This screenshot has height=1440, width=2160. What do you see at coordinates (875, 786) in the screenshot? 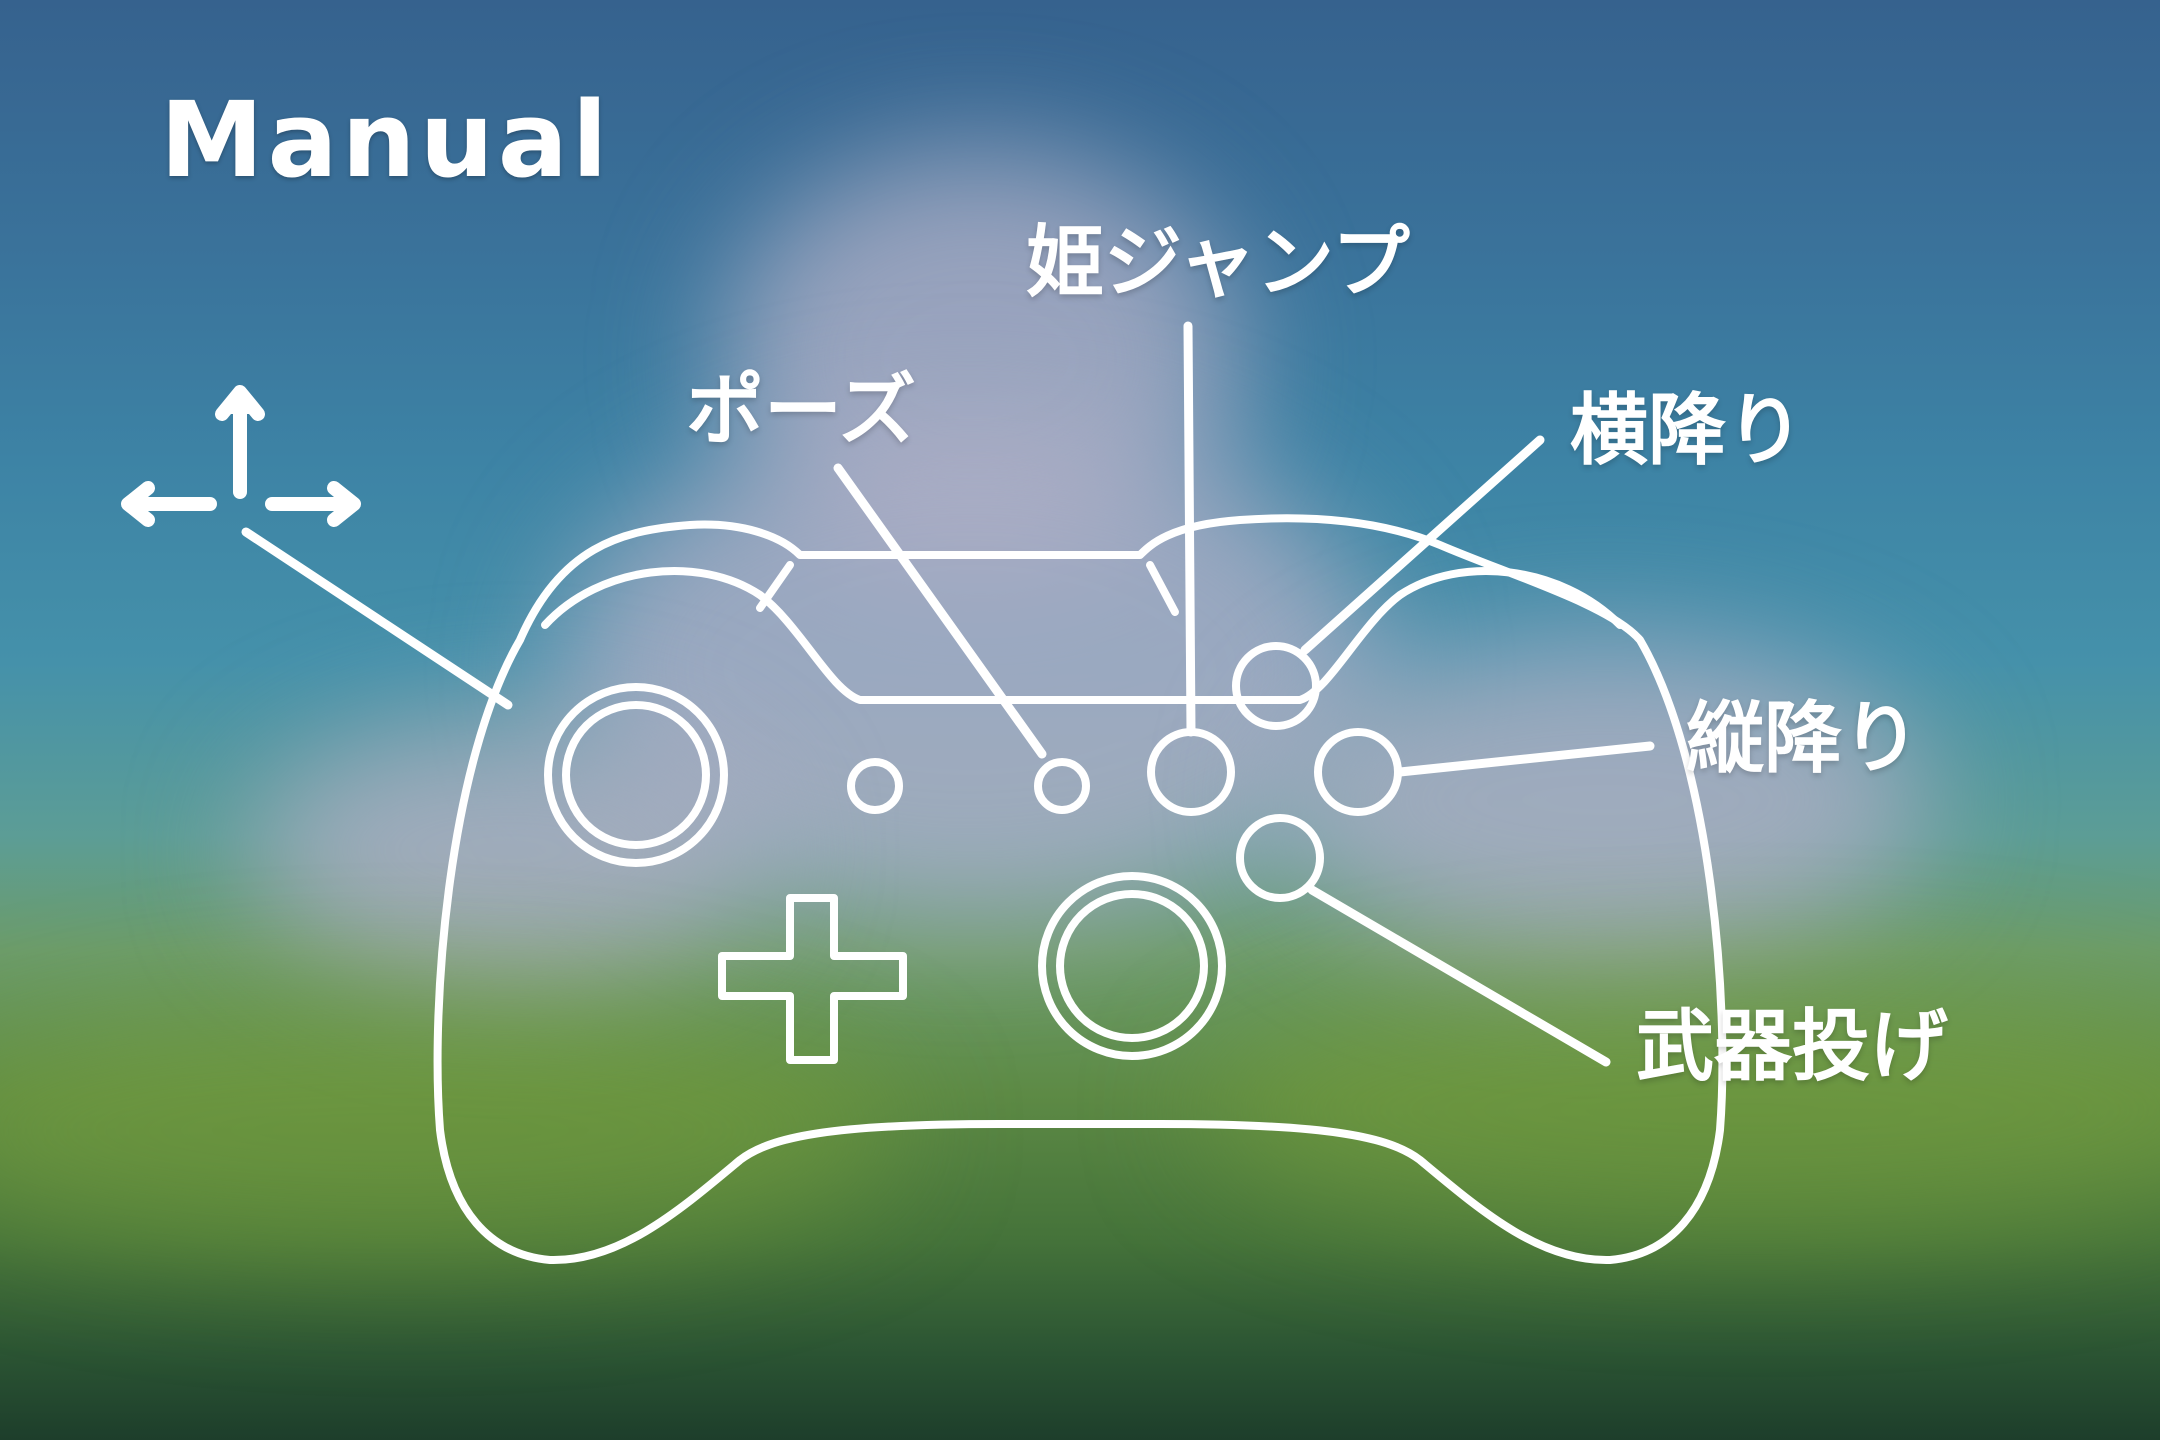
I see `view-button` at bounding box center [875, 786].